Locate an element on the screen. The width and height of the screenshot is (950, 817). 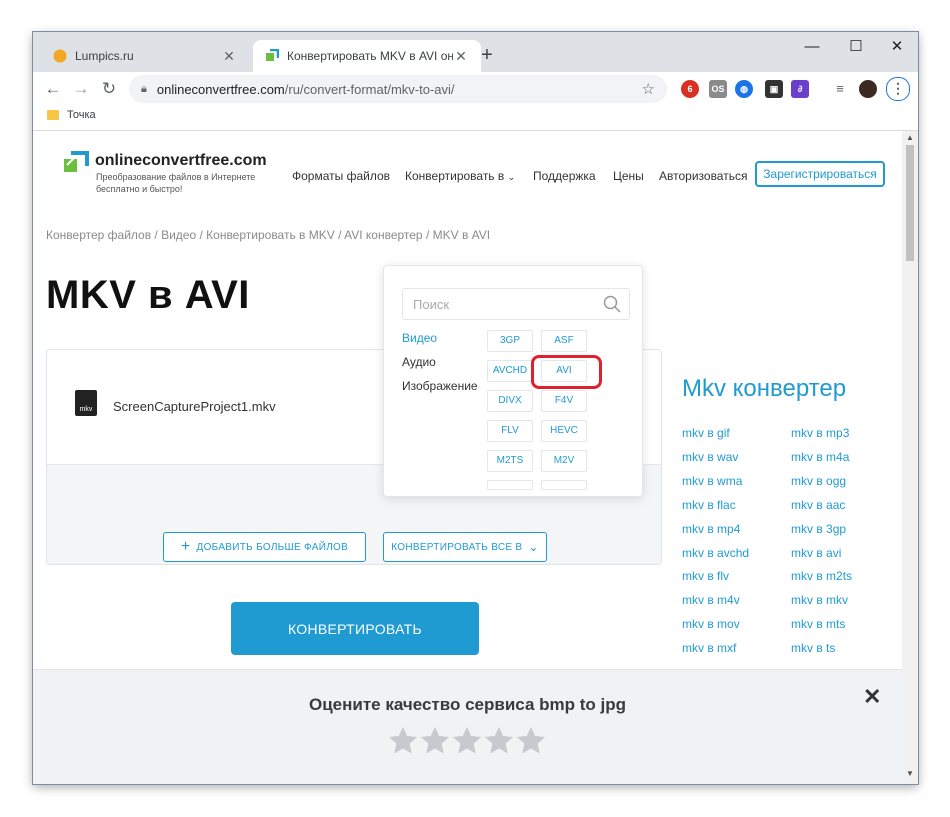
extension-red-icon: 6 is located at coordinates (690, 89).